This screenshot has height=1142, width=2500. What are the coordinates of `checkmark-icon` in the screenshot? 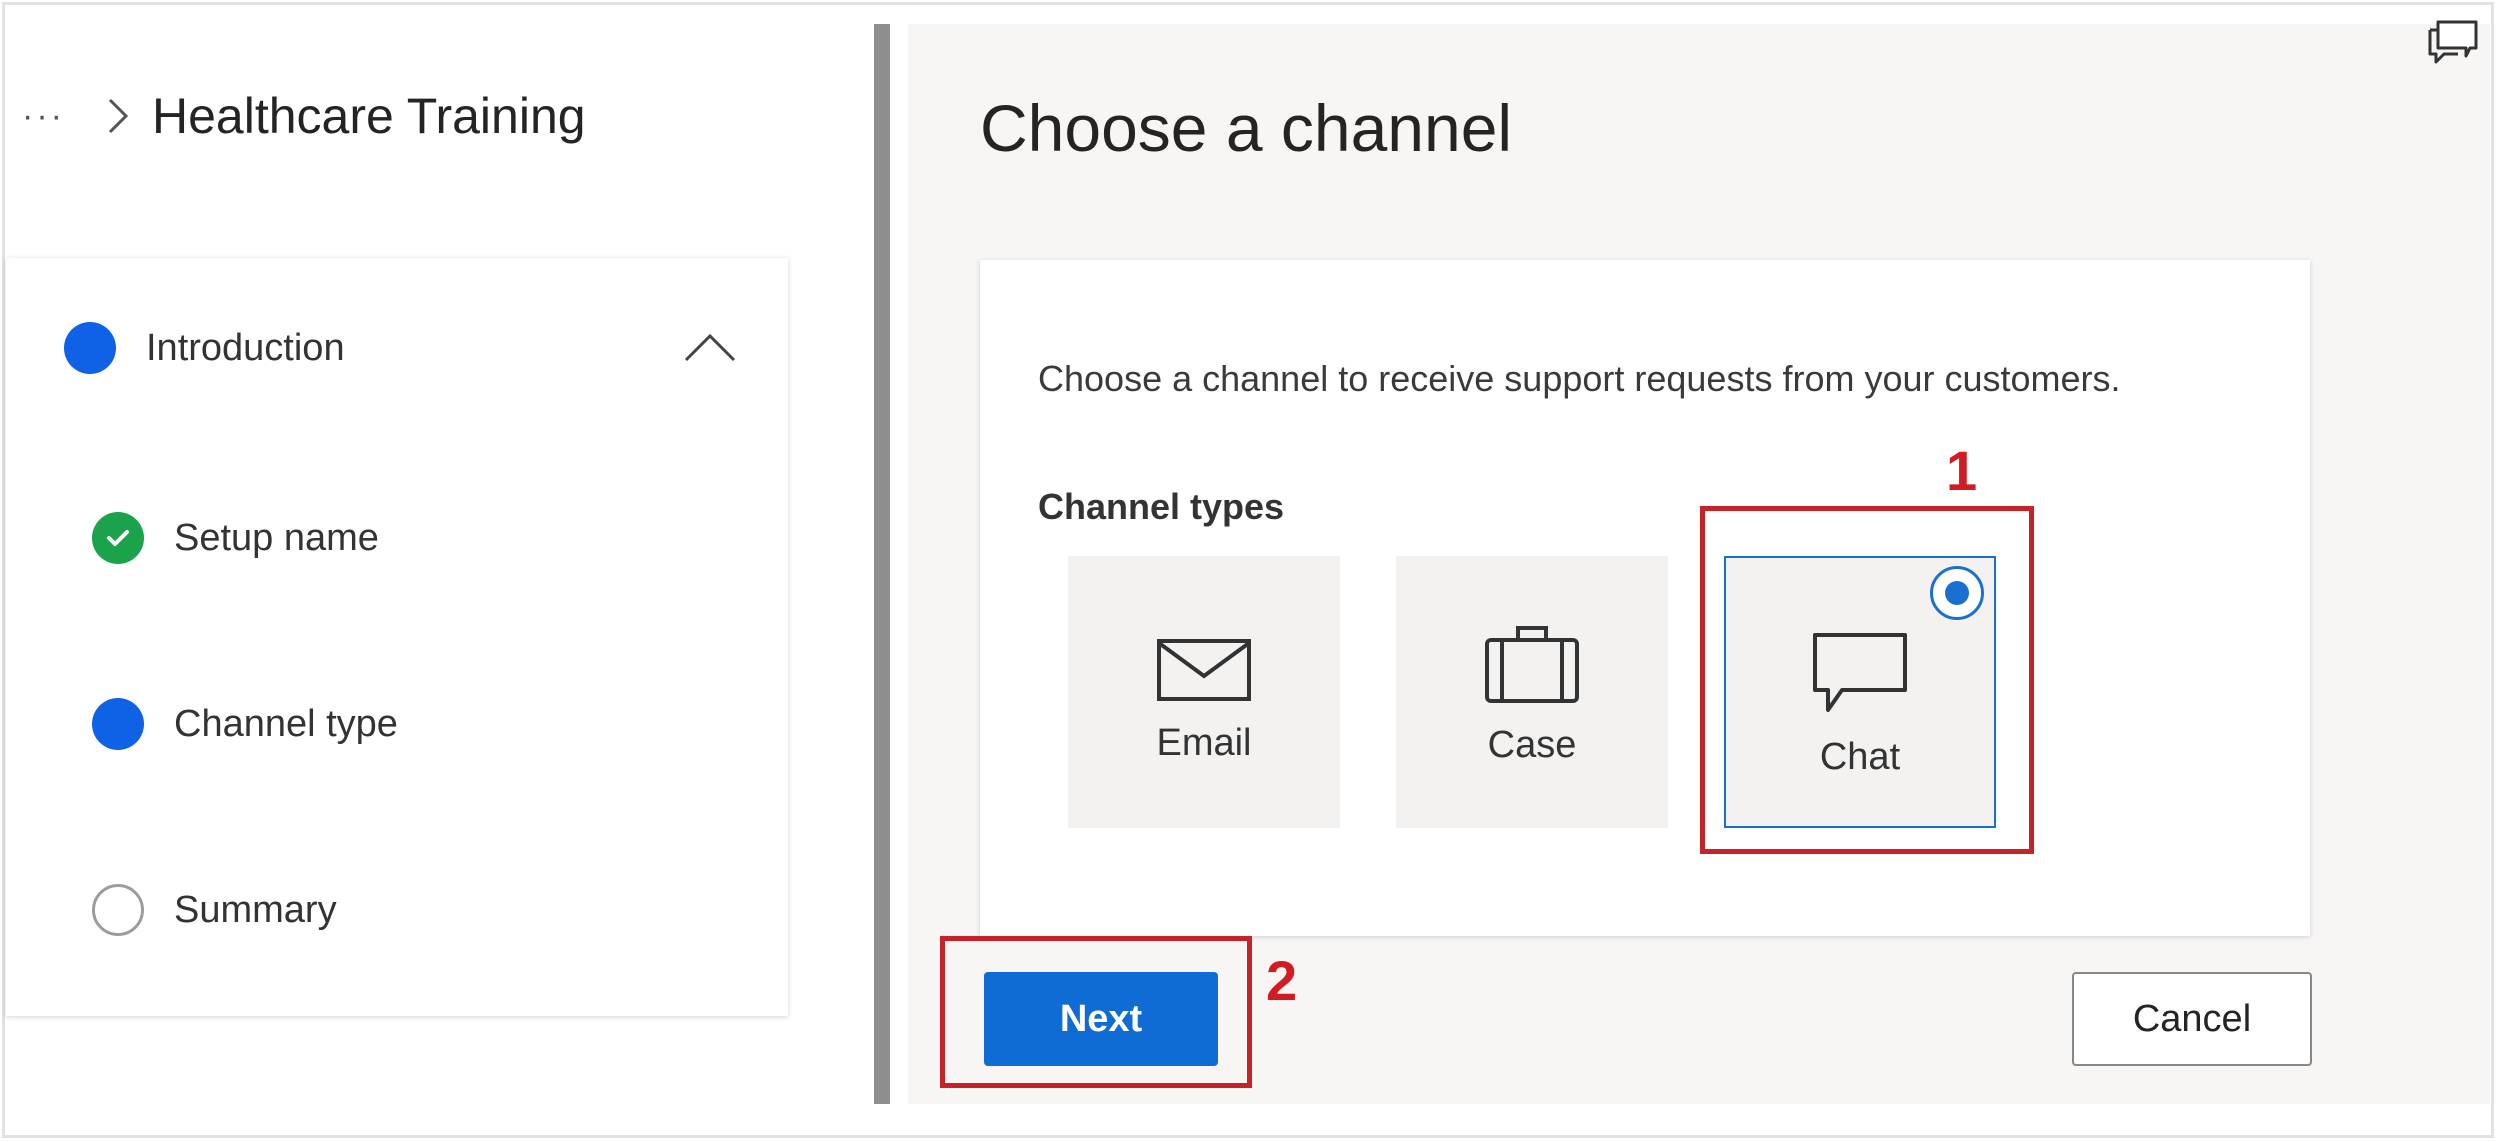 It's located at (118, 538).